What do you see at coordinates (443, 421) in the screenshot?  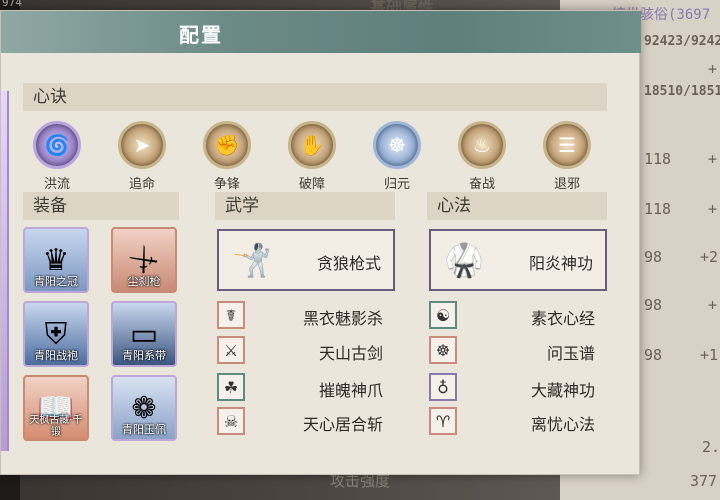 I see `meditation-pose-icon: ♈` at bounding box center [443, 421].